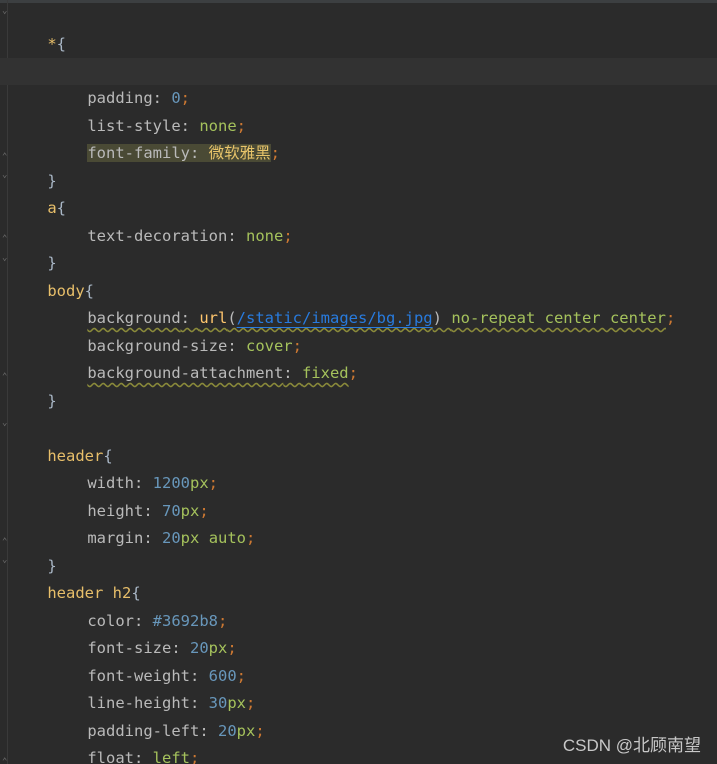 This screenshot has height=764, width=717. I want to click on code-line-9: ⌃}, so click(358, 248).